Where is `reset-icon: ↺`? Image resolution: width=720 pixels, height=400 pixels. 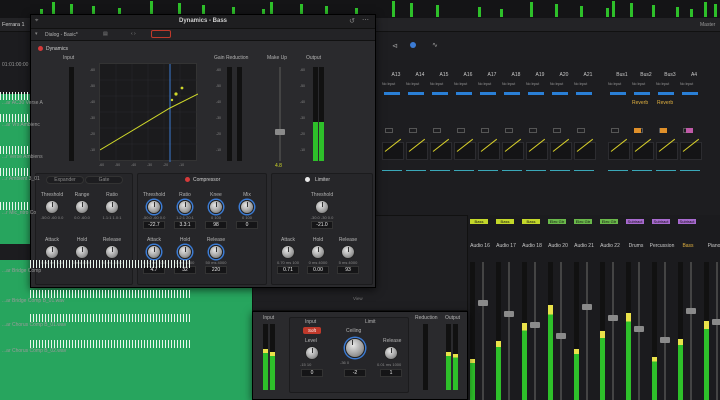 reset-icon: ↺ is located at coordinates (352, 21).